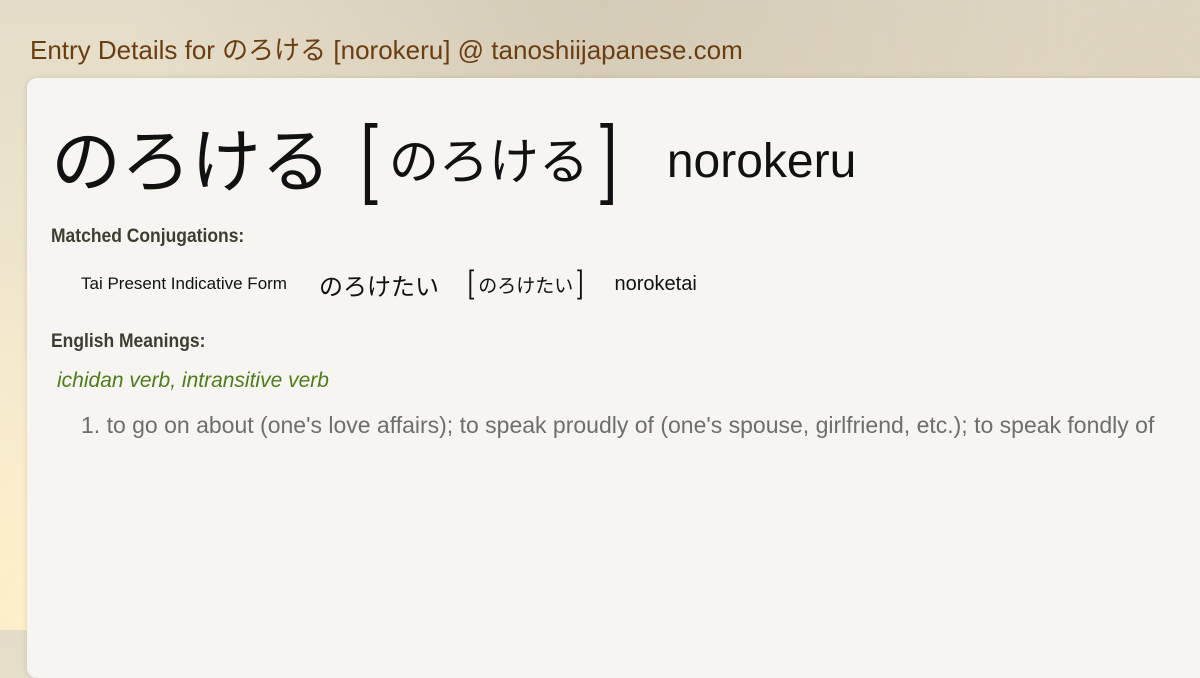  What do you see at coordinates (655, 283) in the screenshot?
I see `conjugation-romaji: noroketai` at bounding box center [655, 283].